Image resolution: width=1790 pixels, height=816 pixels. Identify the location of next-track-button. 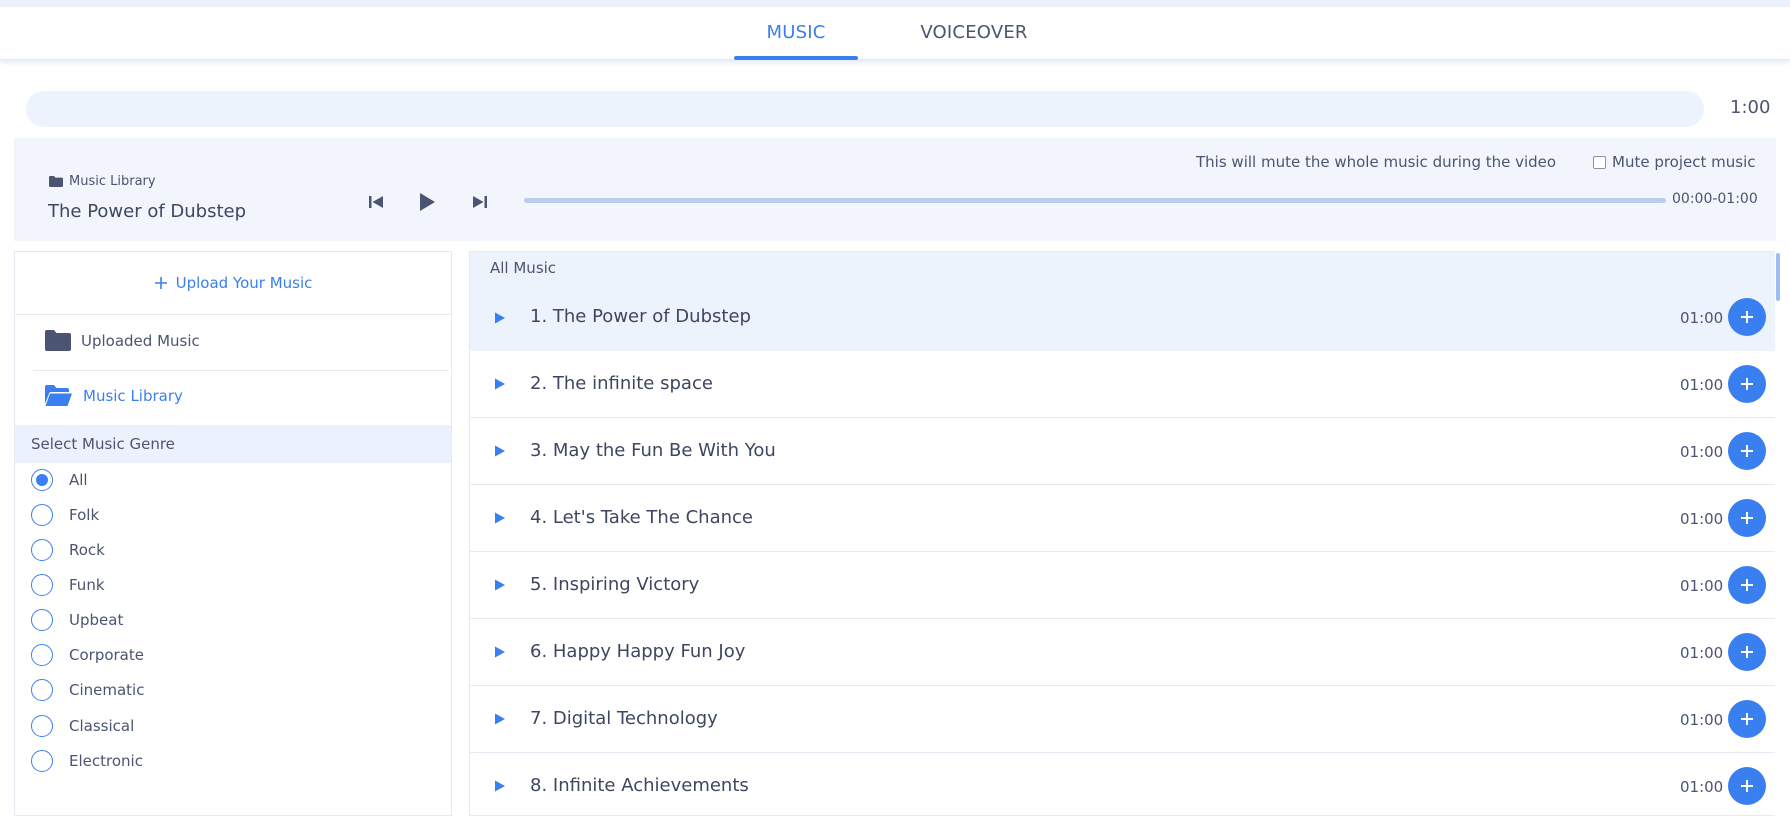
(480, 202).